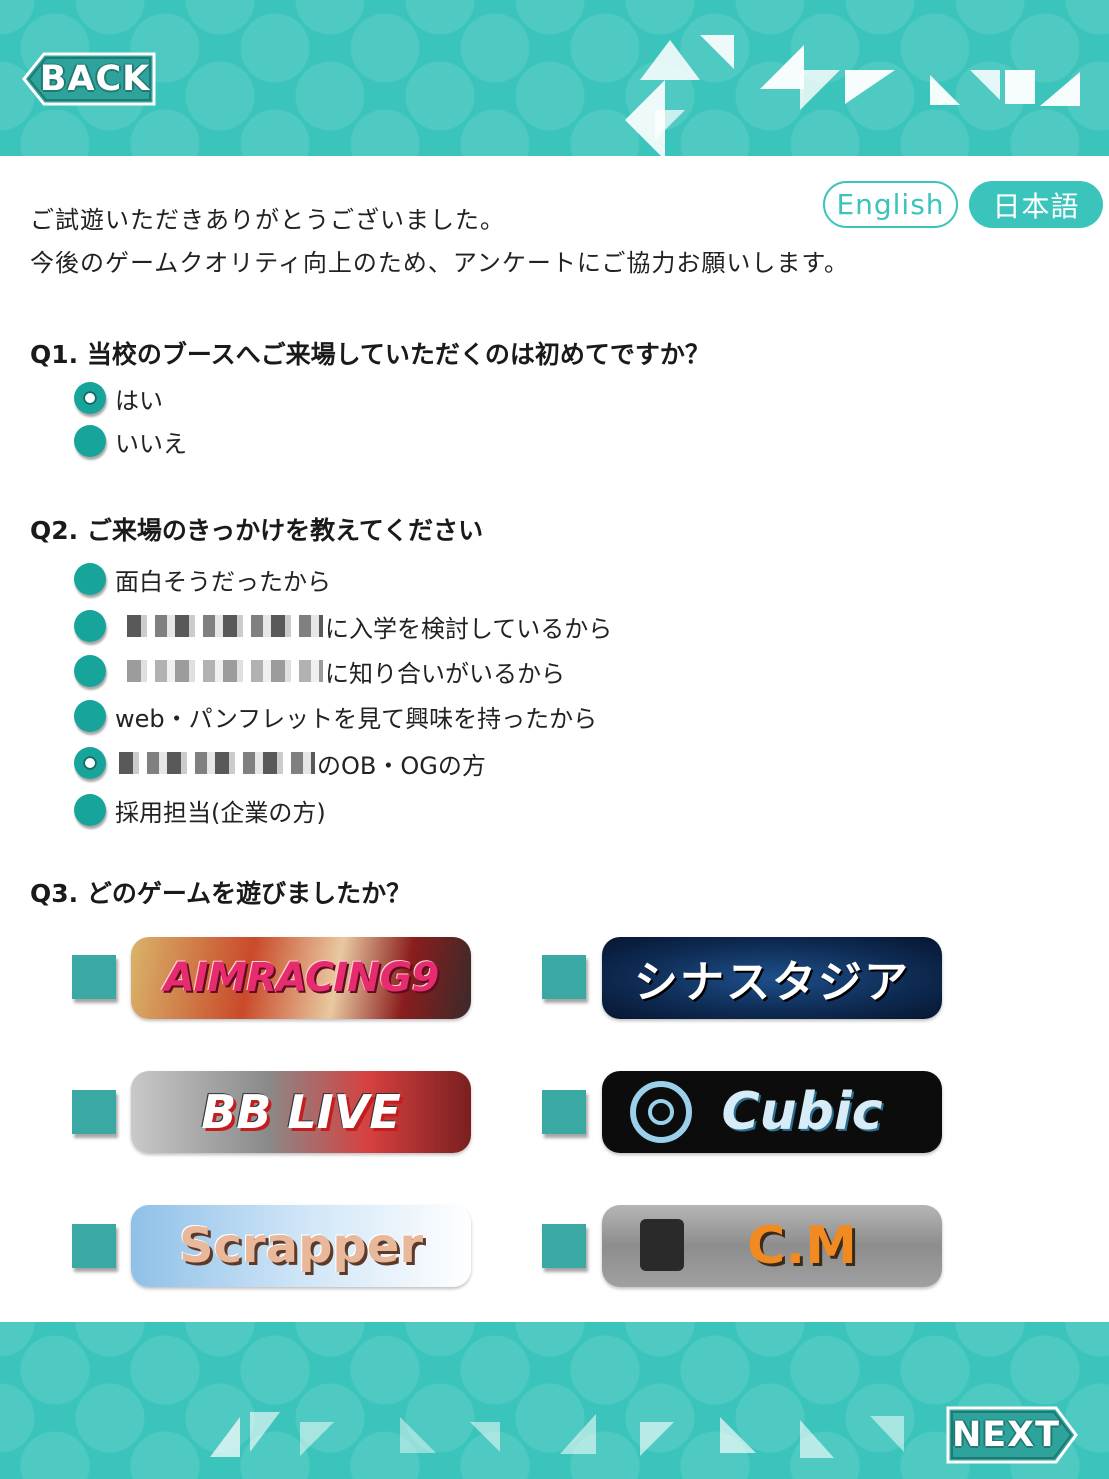  I want to click on q1-option-yes: はい, so click(118, 398).